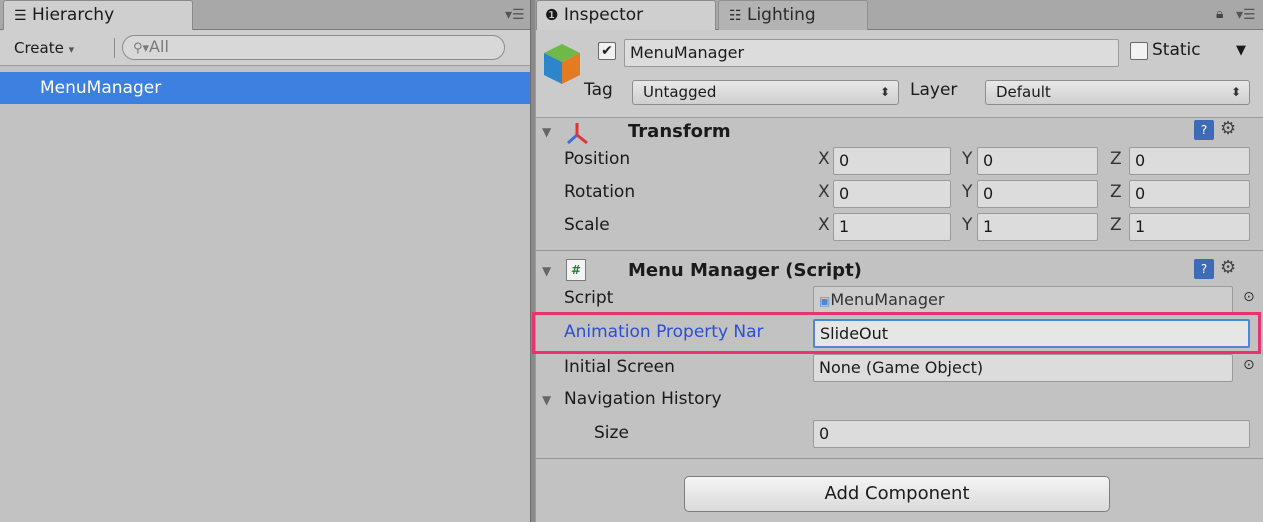 The image size is (1263, 522). Describe the element at coordinates (1031, 434) in the screenshot. I see `size-field: 0` at that location.